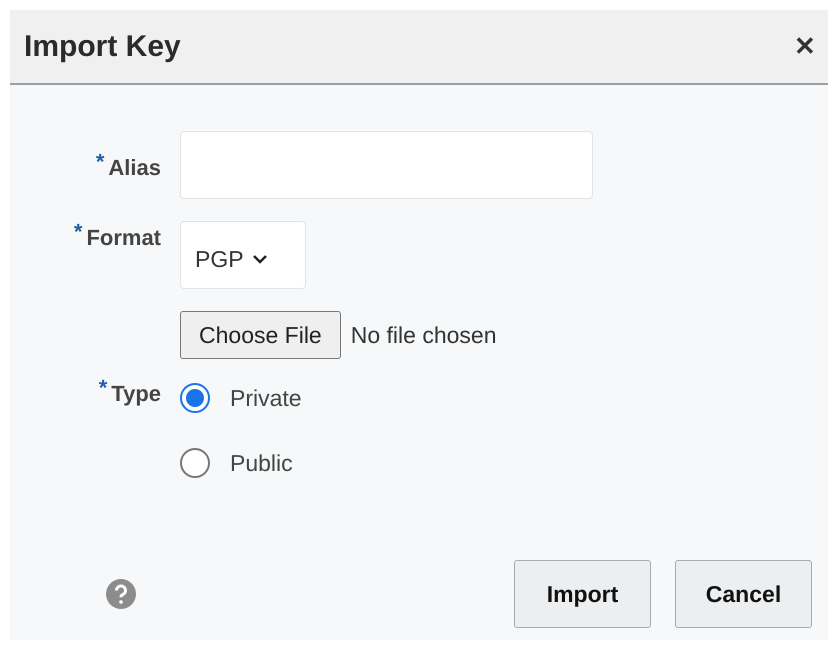 The height and width of the screenshot is (648, 828). What do you see at coordinates (102, 47) in the screenshot?
I see `dialog-title: Import Key` at bounding box center [102, 47].